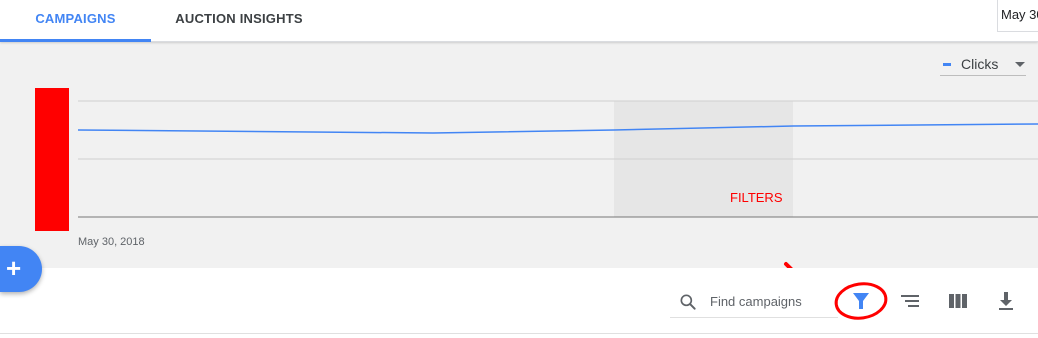 The width and height of the screenshot is (1038, 338). Describe the element at coordinates (788, 265) in the screenshot. I see `annotation-arrow` at that location.